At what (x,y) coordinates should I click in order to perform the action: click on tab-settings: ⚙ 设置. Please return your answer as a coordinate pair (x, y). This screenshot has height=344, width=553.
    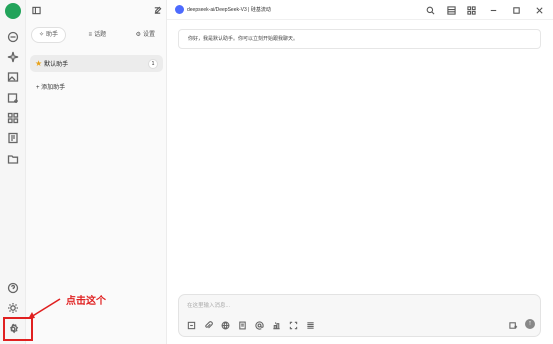
    Looking at the image, I should click on (145, 35).